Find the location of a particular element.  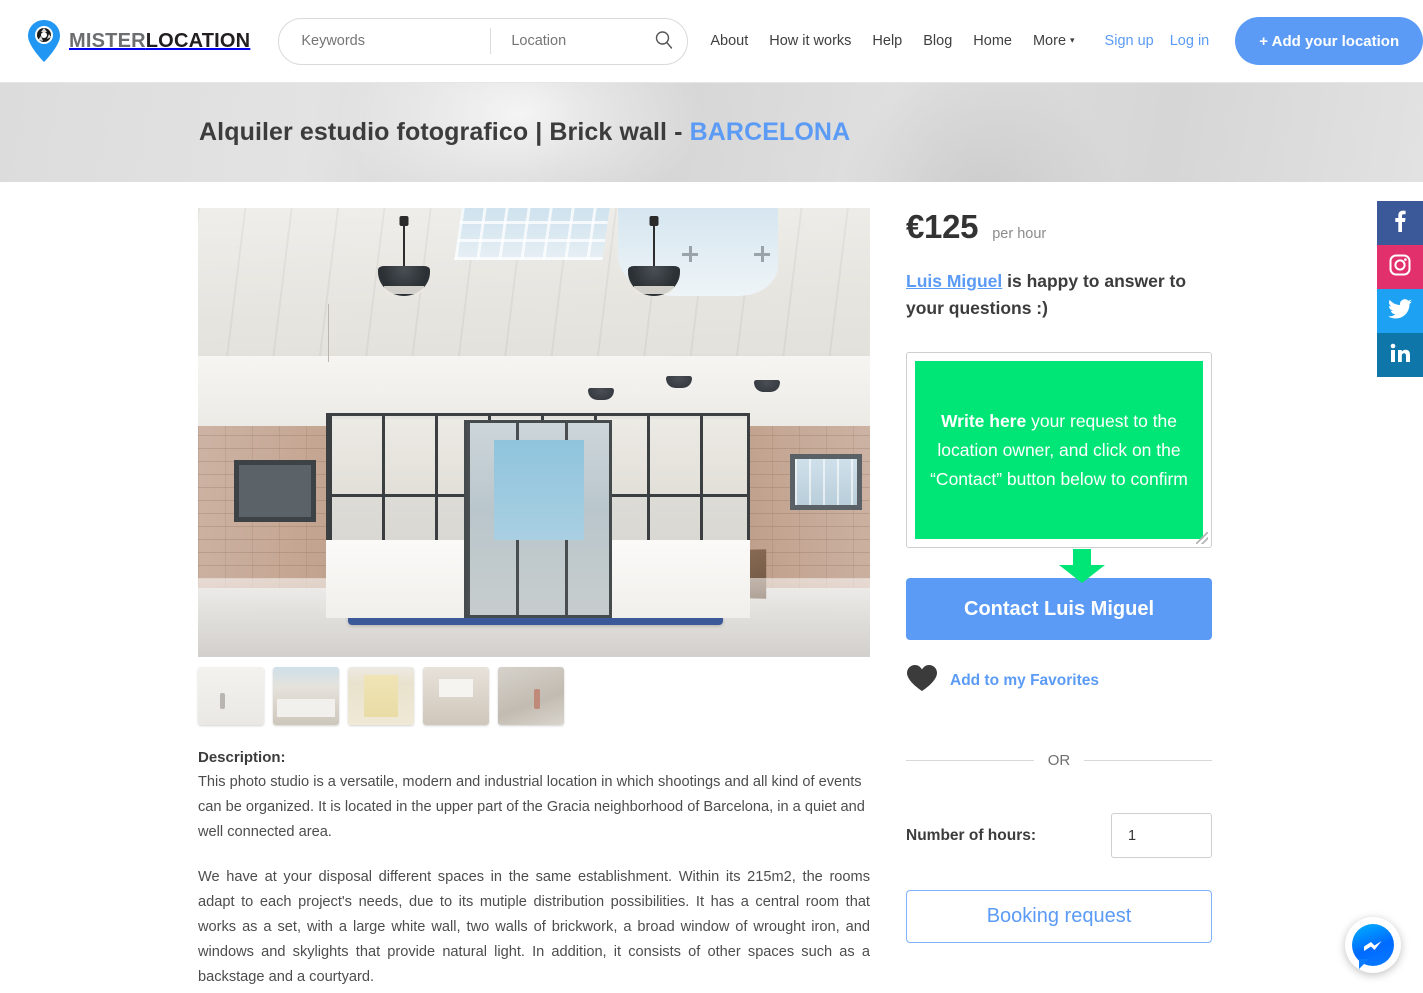

booking-request-button: Booking request is located at coordinates (1059, 916).